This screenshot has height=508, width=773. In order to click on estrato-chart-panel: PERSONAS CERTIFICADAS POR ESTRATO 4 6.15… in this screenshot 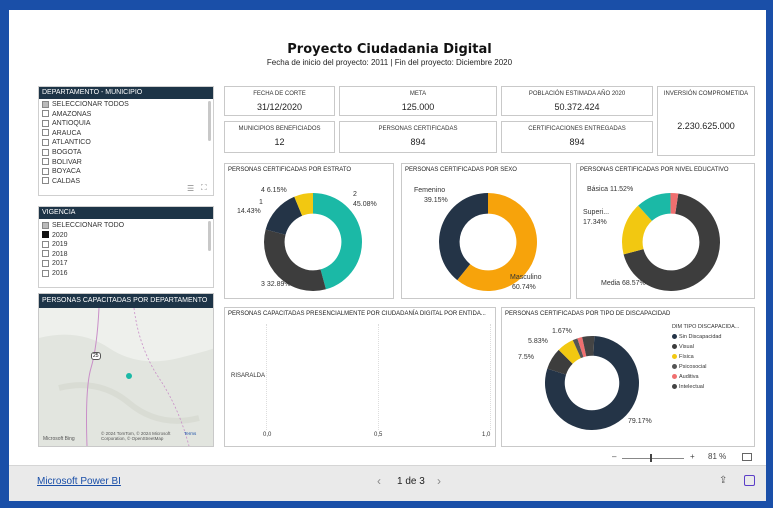, I will do `click(309, 231)`.